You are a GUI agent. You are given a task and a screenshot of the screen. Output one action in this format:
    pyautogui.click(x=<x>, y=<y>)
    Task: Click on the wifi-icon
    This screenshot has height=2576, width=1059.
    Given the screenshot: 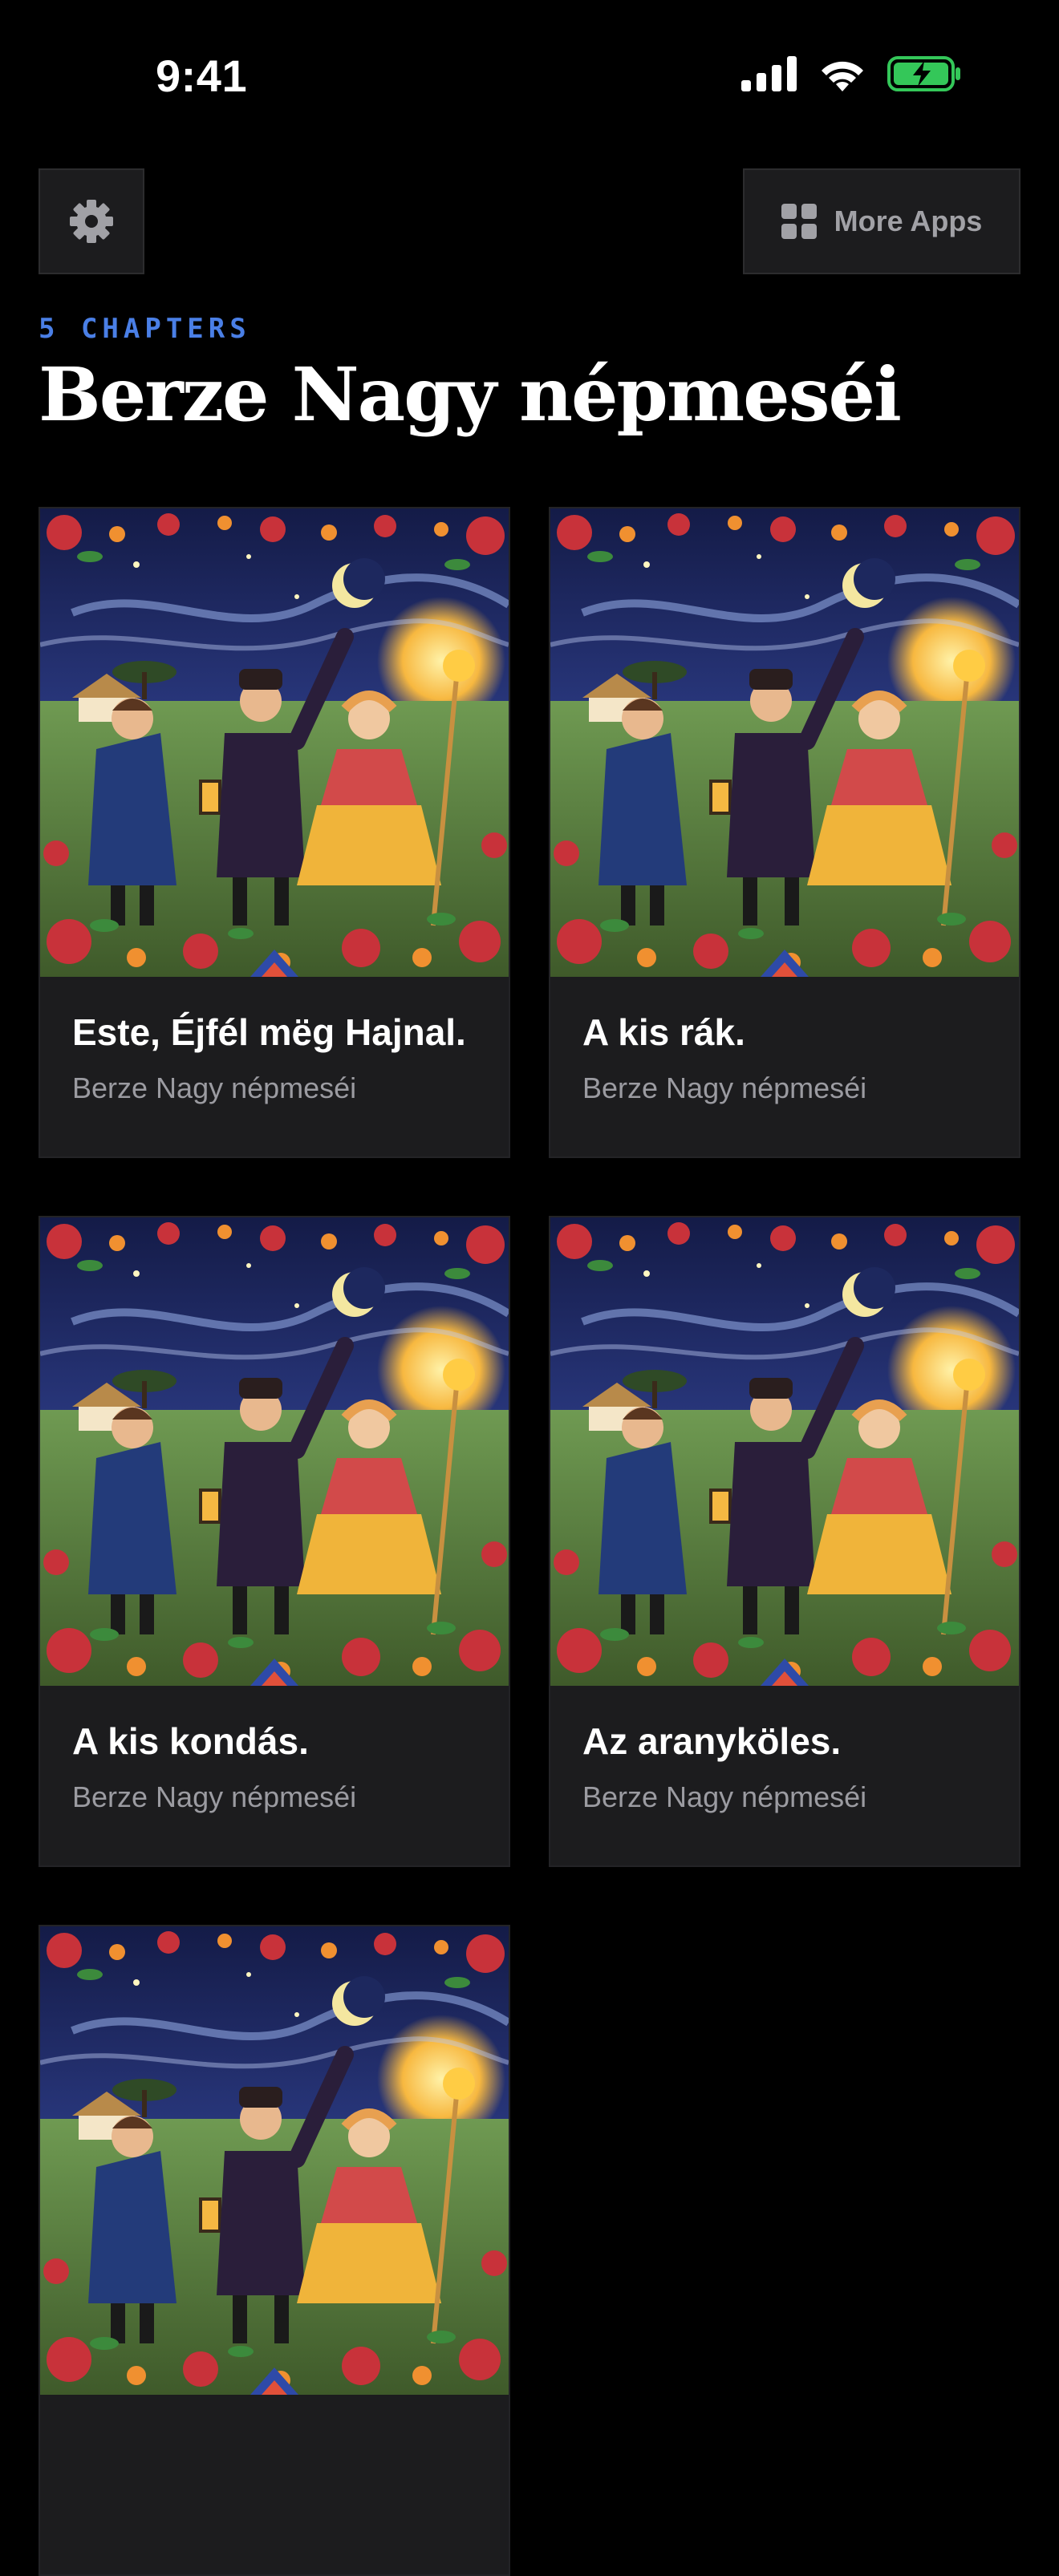 What is the action you would take?
    pyautogui.click(x=843, y=76)
    